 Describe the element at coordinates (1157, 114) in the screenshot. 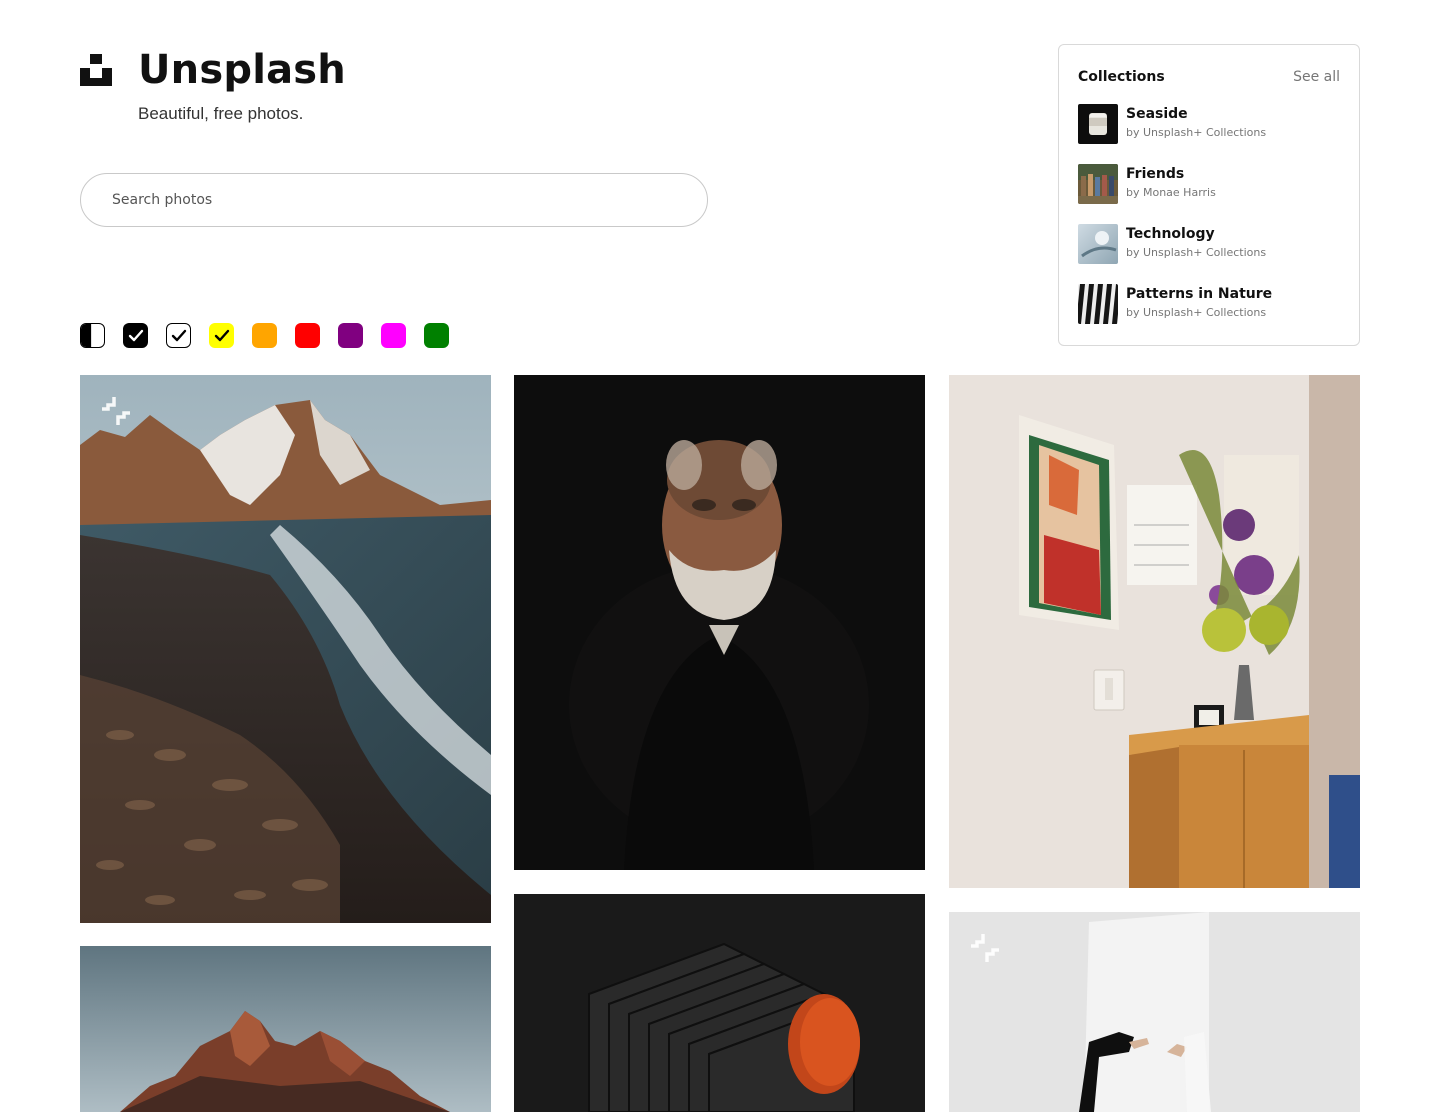

I see `collection-name: Seaside` at that location.